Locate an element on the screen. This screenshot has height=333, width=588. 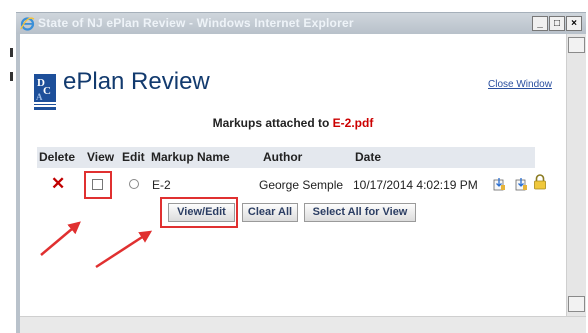
window-controls: _ □ × is located at coordinates (557, 23).